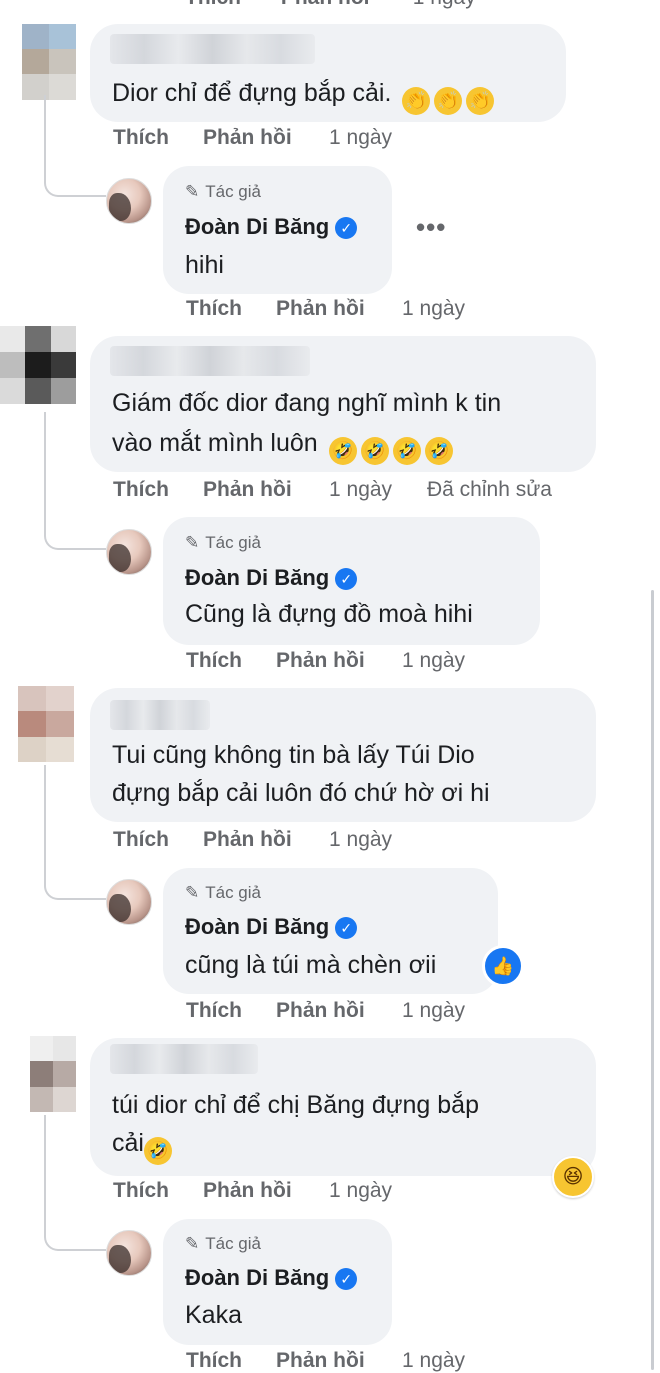  What do you see at coordinates (329, 614) in the screenshot?
I see `reply-text: Cũng là đựng đồ moà hihi` at bounding box center [329, 614].